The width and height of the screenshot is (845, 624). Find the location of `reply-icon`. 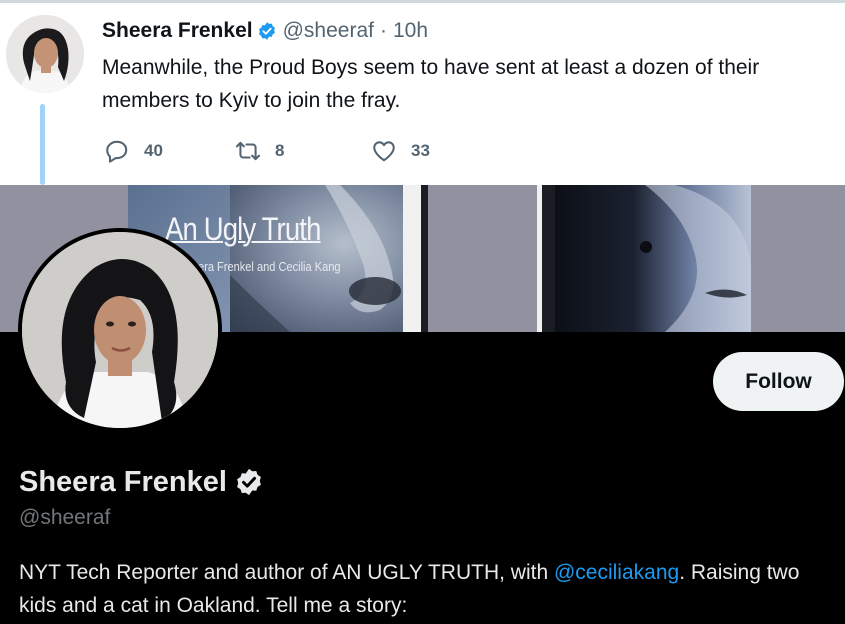

reply-icon is located at coordinates (117, 151).